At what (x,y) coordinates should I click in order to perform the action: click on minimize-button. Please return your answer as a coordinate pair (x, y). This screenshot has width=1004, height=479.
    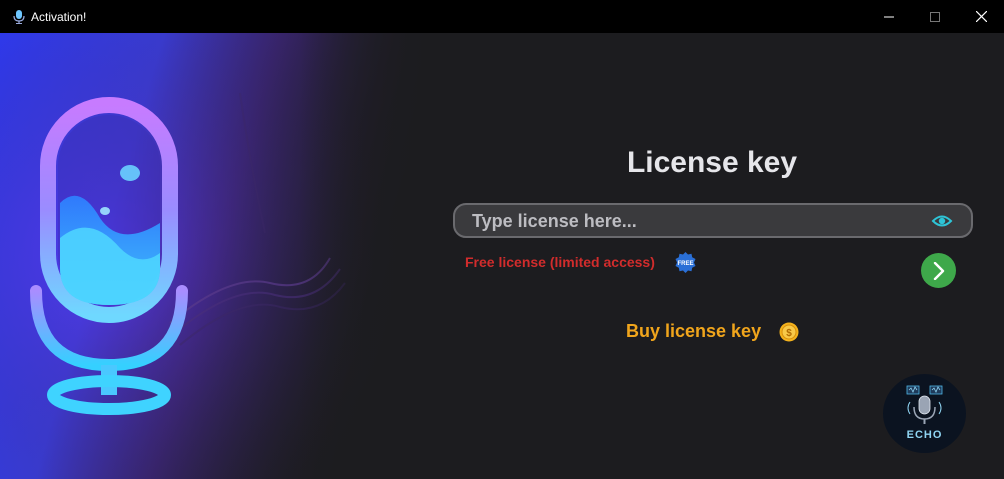
    Looking at the image, I should click on (889, 16).